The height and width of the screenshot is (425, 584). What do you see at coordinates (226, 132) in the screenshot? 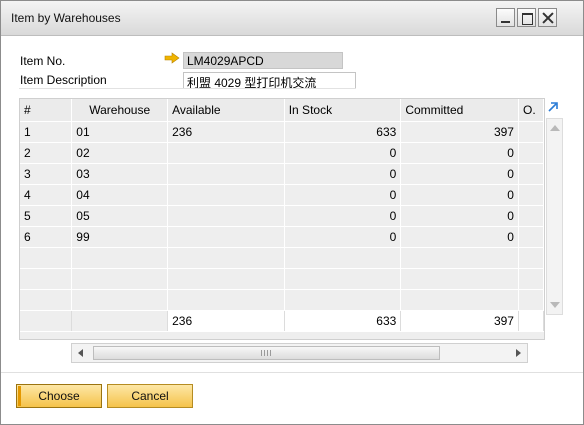
I see `available-cell: 236` at bounding box center [226, 132].